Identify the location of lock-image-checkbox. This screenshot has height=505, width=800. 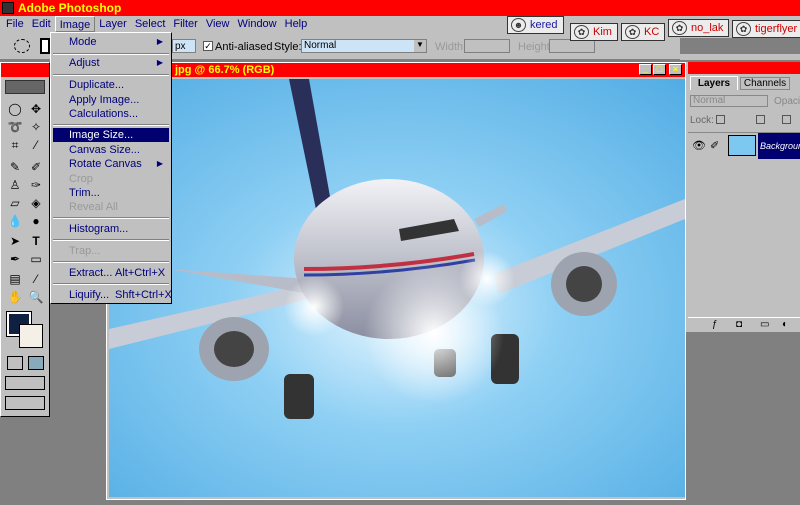
(760, 119).